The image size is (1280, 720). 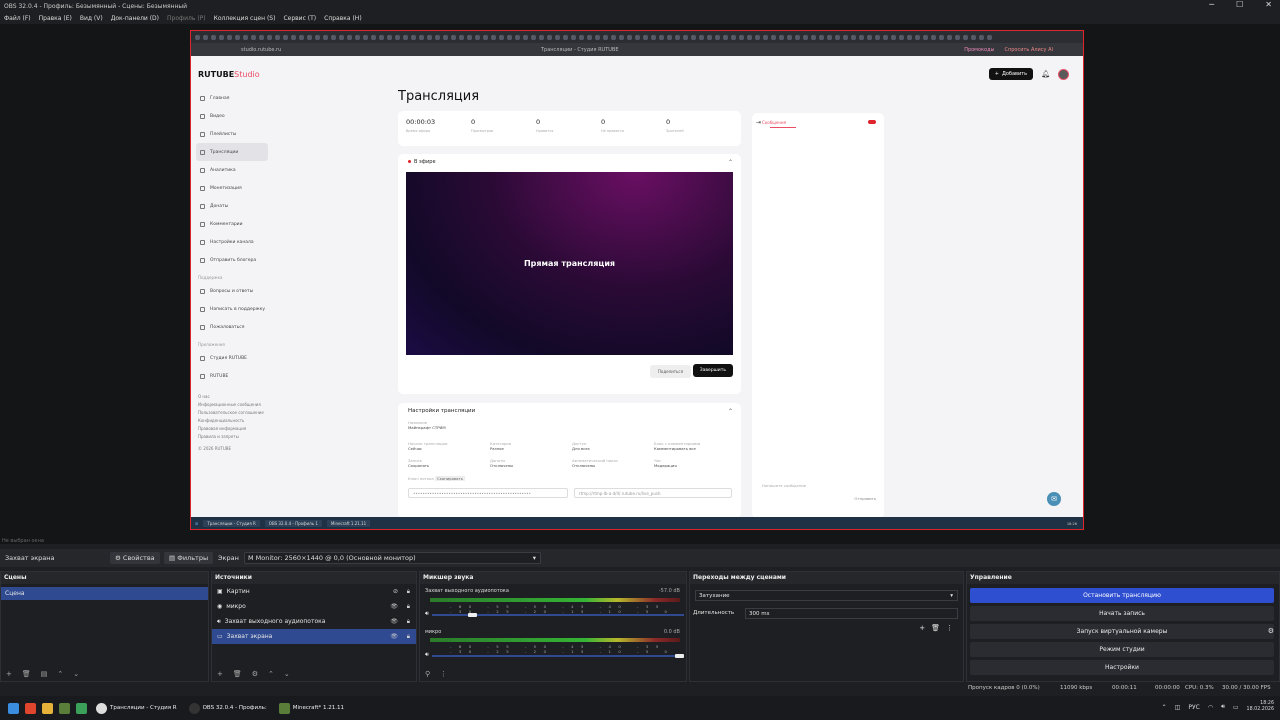 What do you see at coordinates (232, 224) in the screenshot?
I see `sidebar-item-comments: Комментарии` at bounding box center [232, 224].